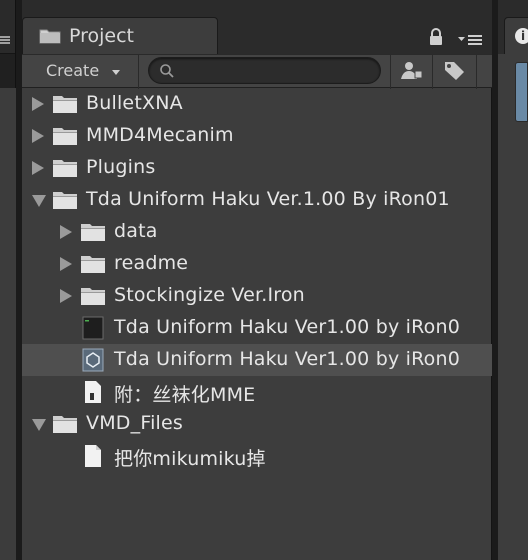  I want to click on tree-row-label: MMD4Mecanim, so click(160, 135).